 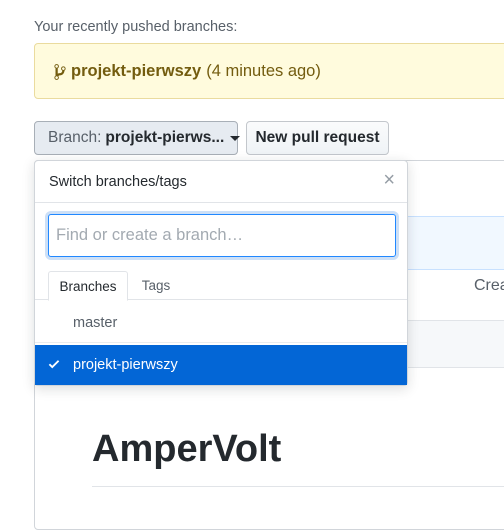 I want to click on recent-branch-info: projekt-pierwszy (4 minutes ago), so click(x=187, y=71).